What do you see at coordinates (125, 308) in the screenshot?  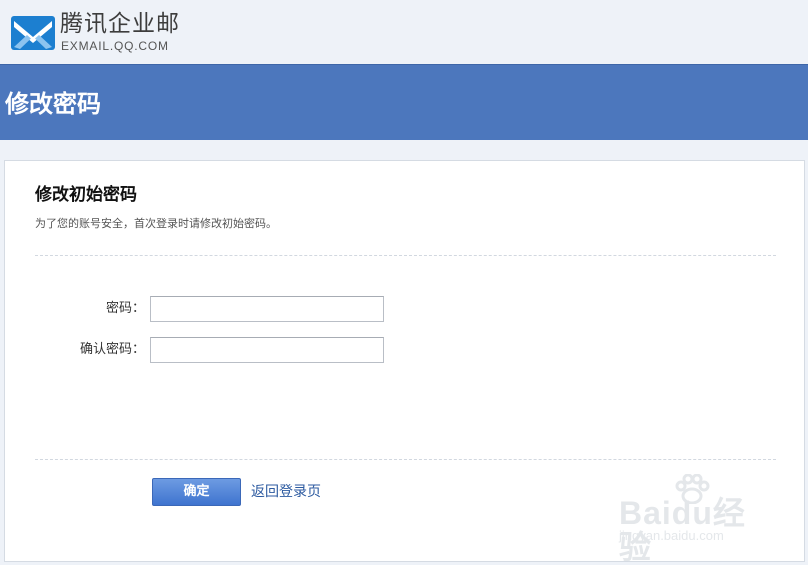 I see `password-label: 密码：` at bounding box center [125, 308].